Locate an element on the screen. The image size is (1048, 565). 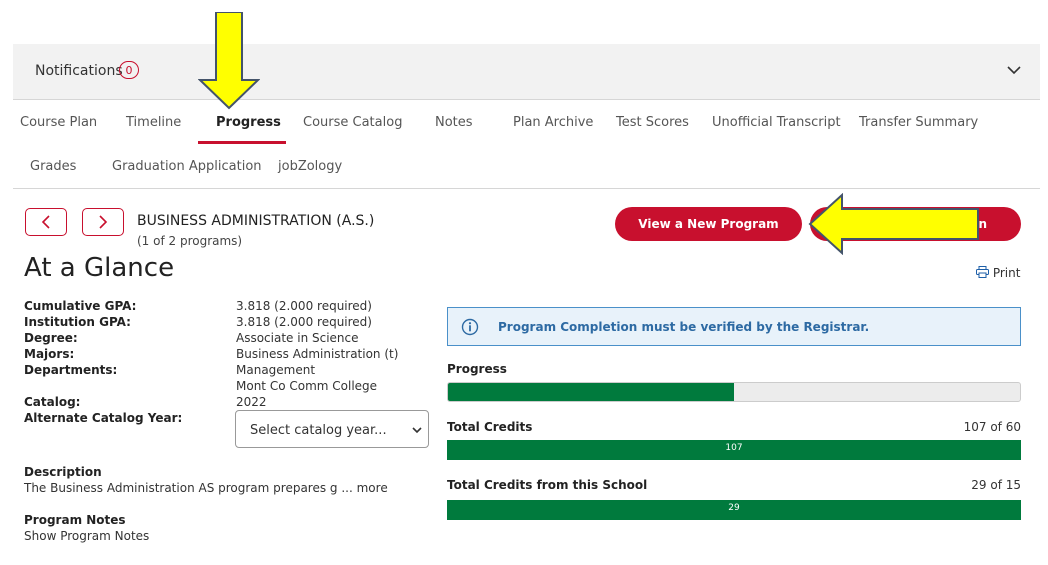
progress-bar-fill is located at coordinates (591, 392).